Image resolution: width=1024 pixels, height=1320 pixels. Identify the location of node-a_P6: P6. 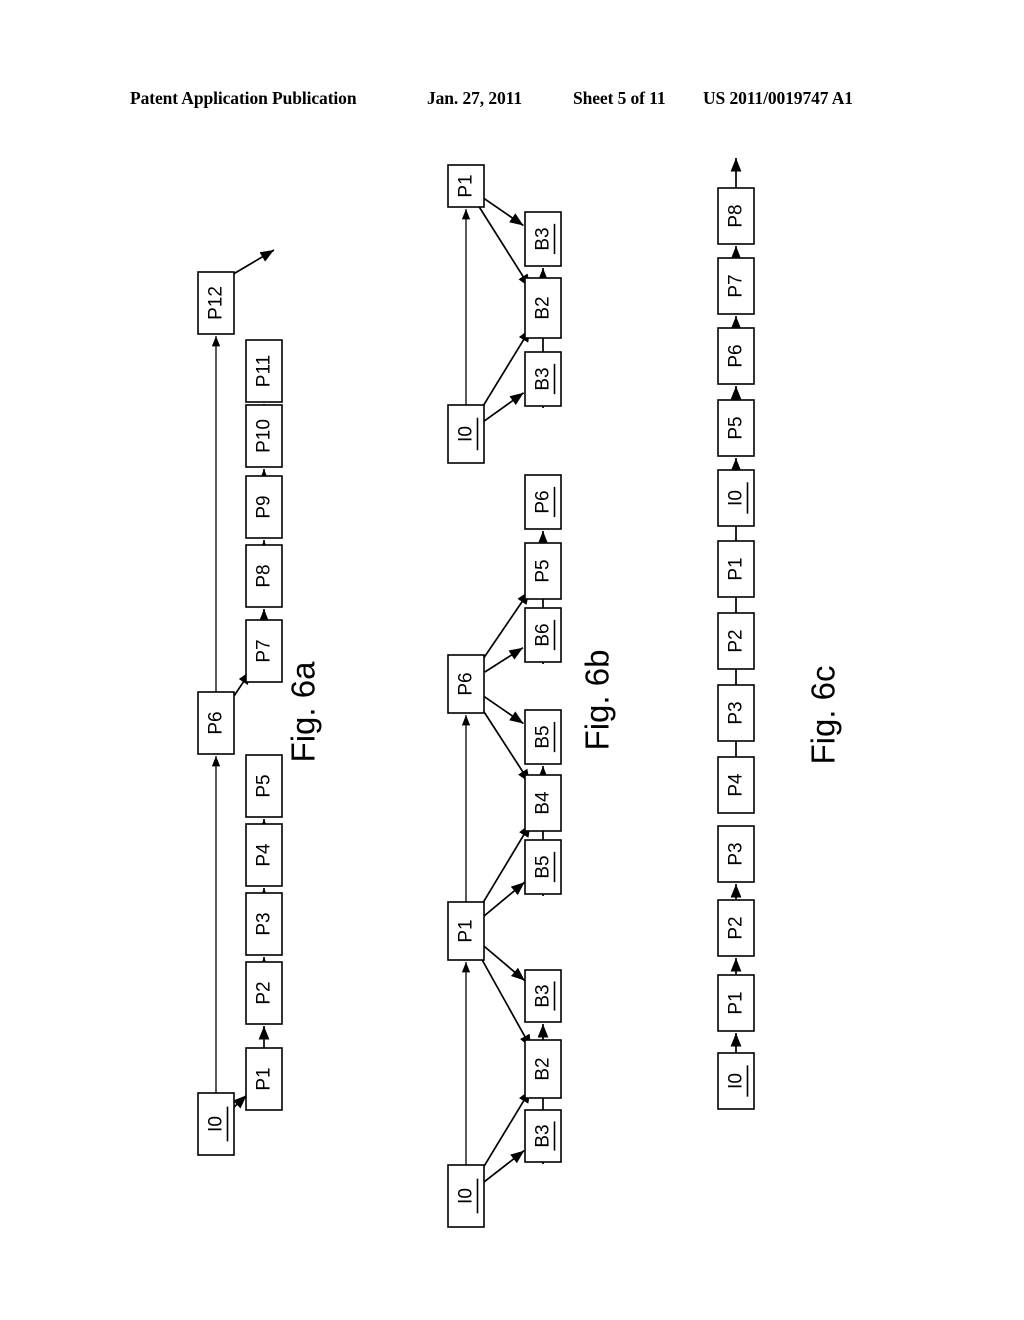
(216, 723).